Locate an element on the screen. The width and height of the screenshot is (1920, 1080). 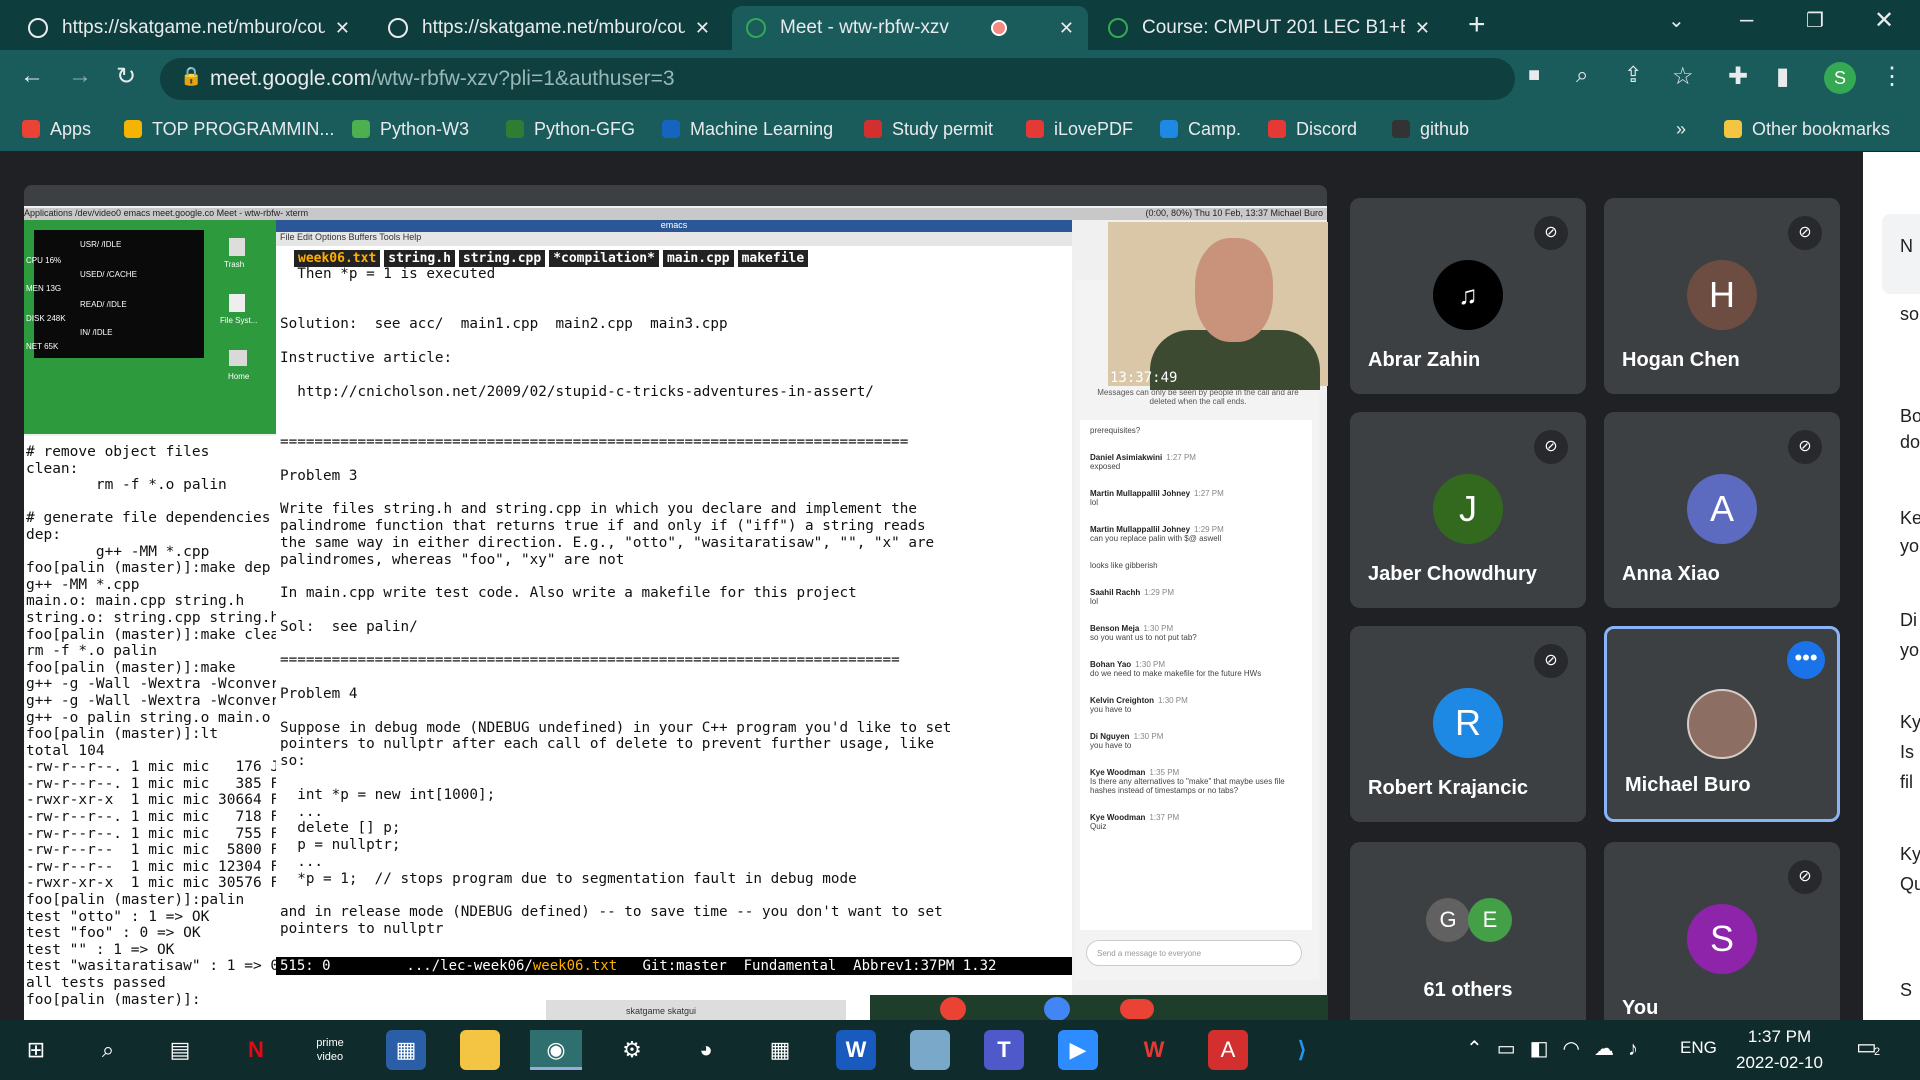
chat-text: prerequisites? is located at coordinates (1115, 430).